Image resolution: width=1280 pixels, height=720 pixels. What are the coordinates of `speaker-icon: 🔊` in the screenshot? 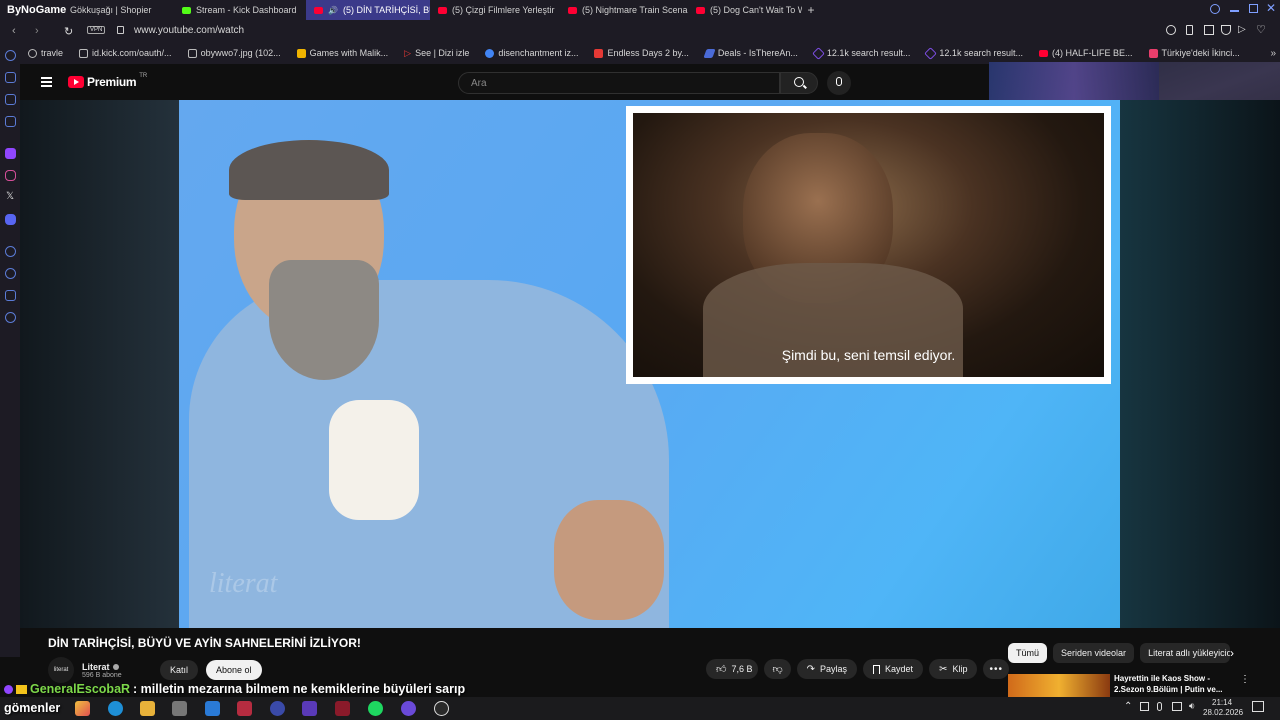 It's located at (333, 10).